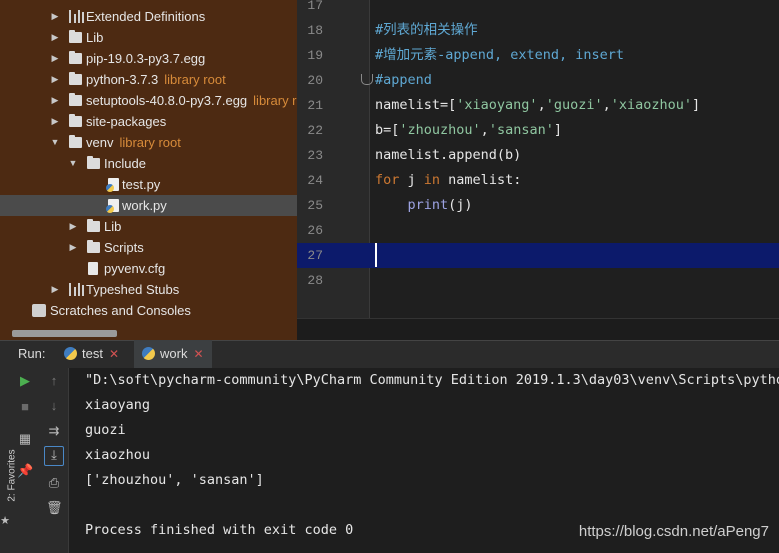  I want to click on fold-marker-icon, so click(367, 79).